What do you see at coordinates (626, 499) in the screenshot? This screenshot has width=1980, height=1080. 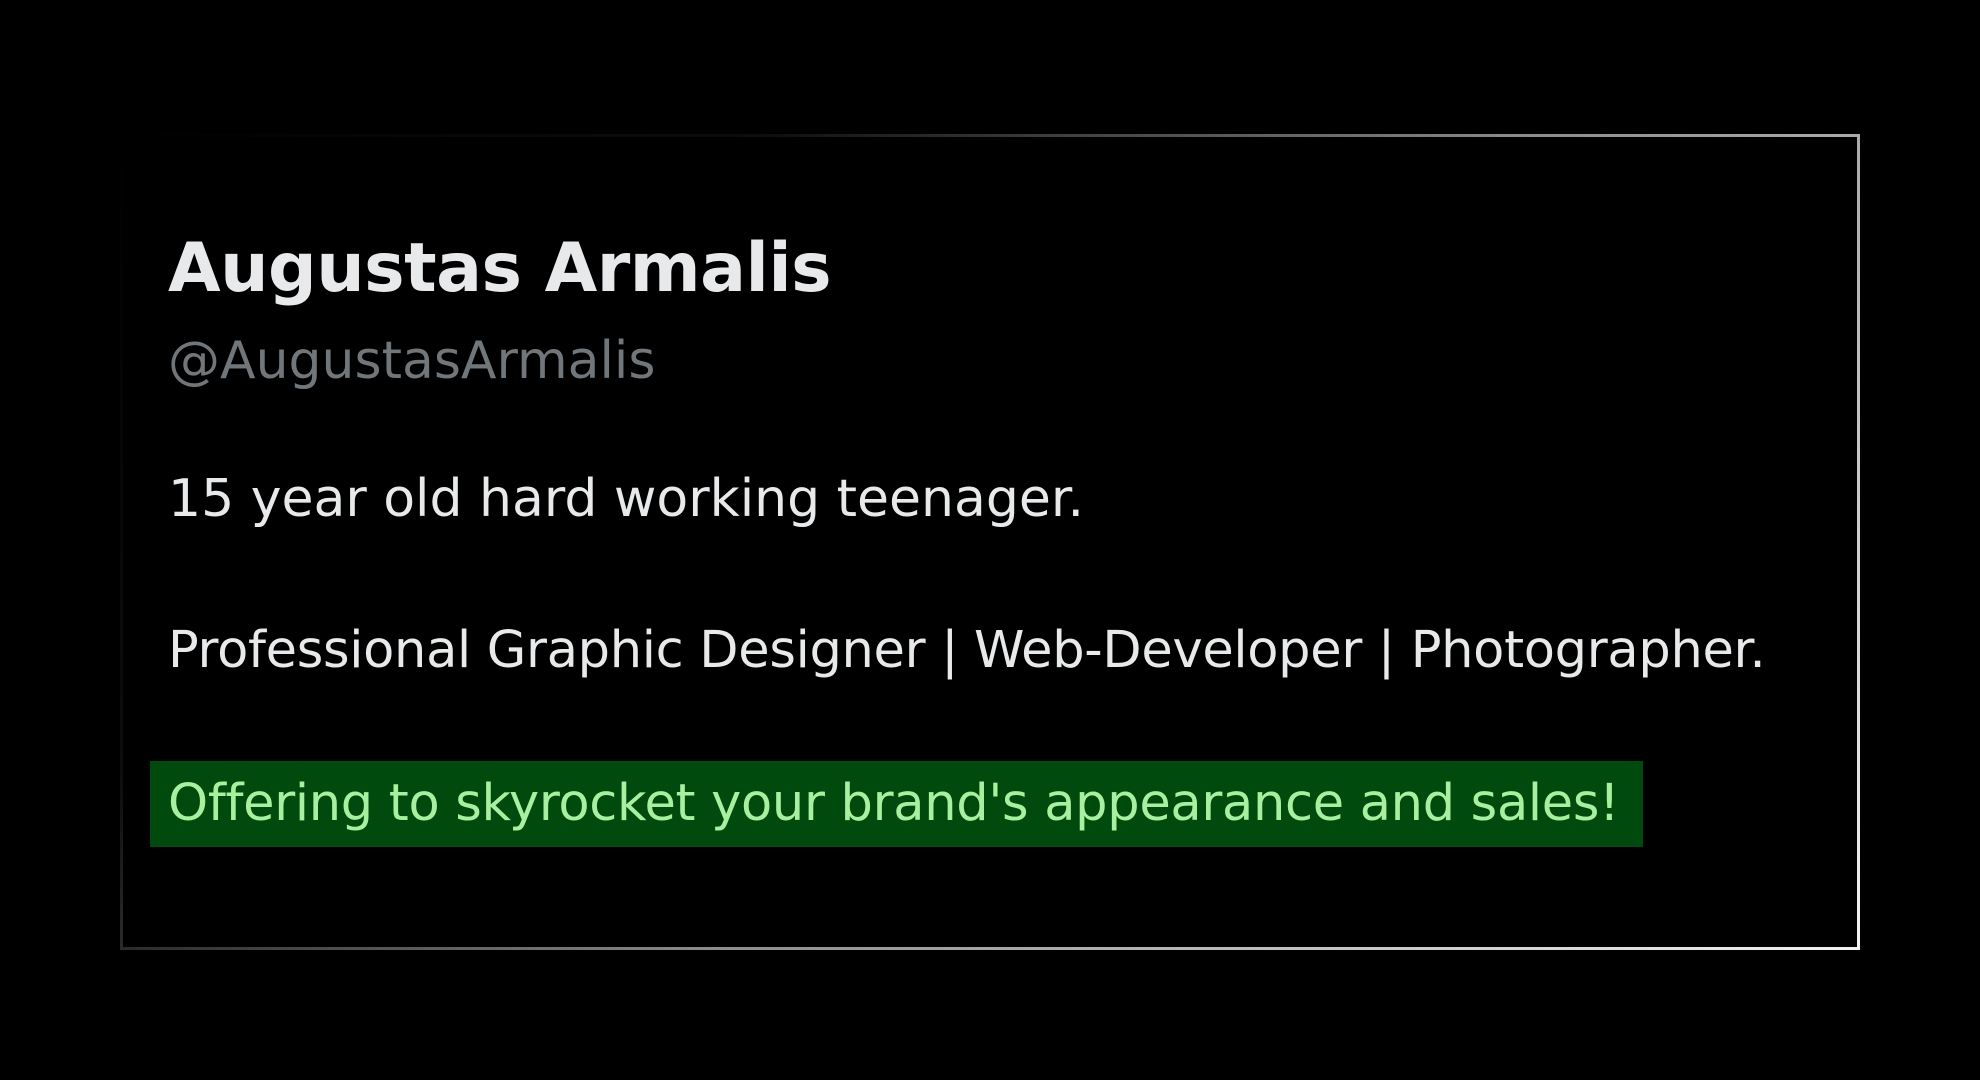 I see `bio-line-1: 15 year old hard working teenager.` at bounding box center [626, 499].